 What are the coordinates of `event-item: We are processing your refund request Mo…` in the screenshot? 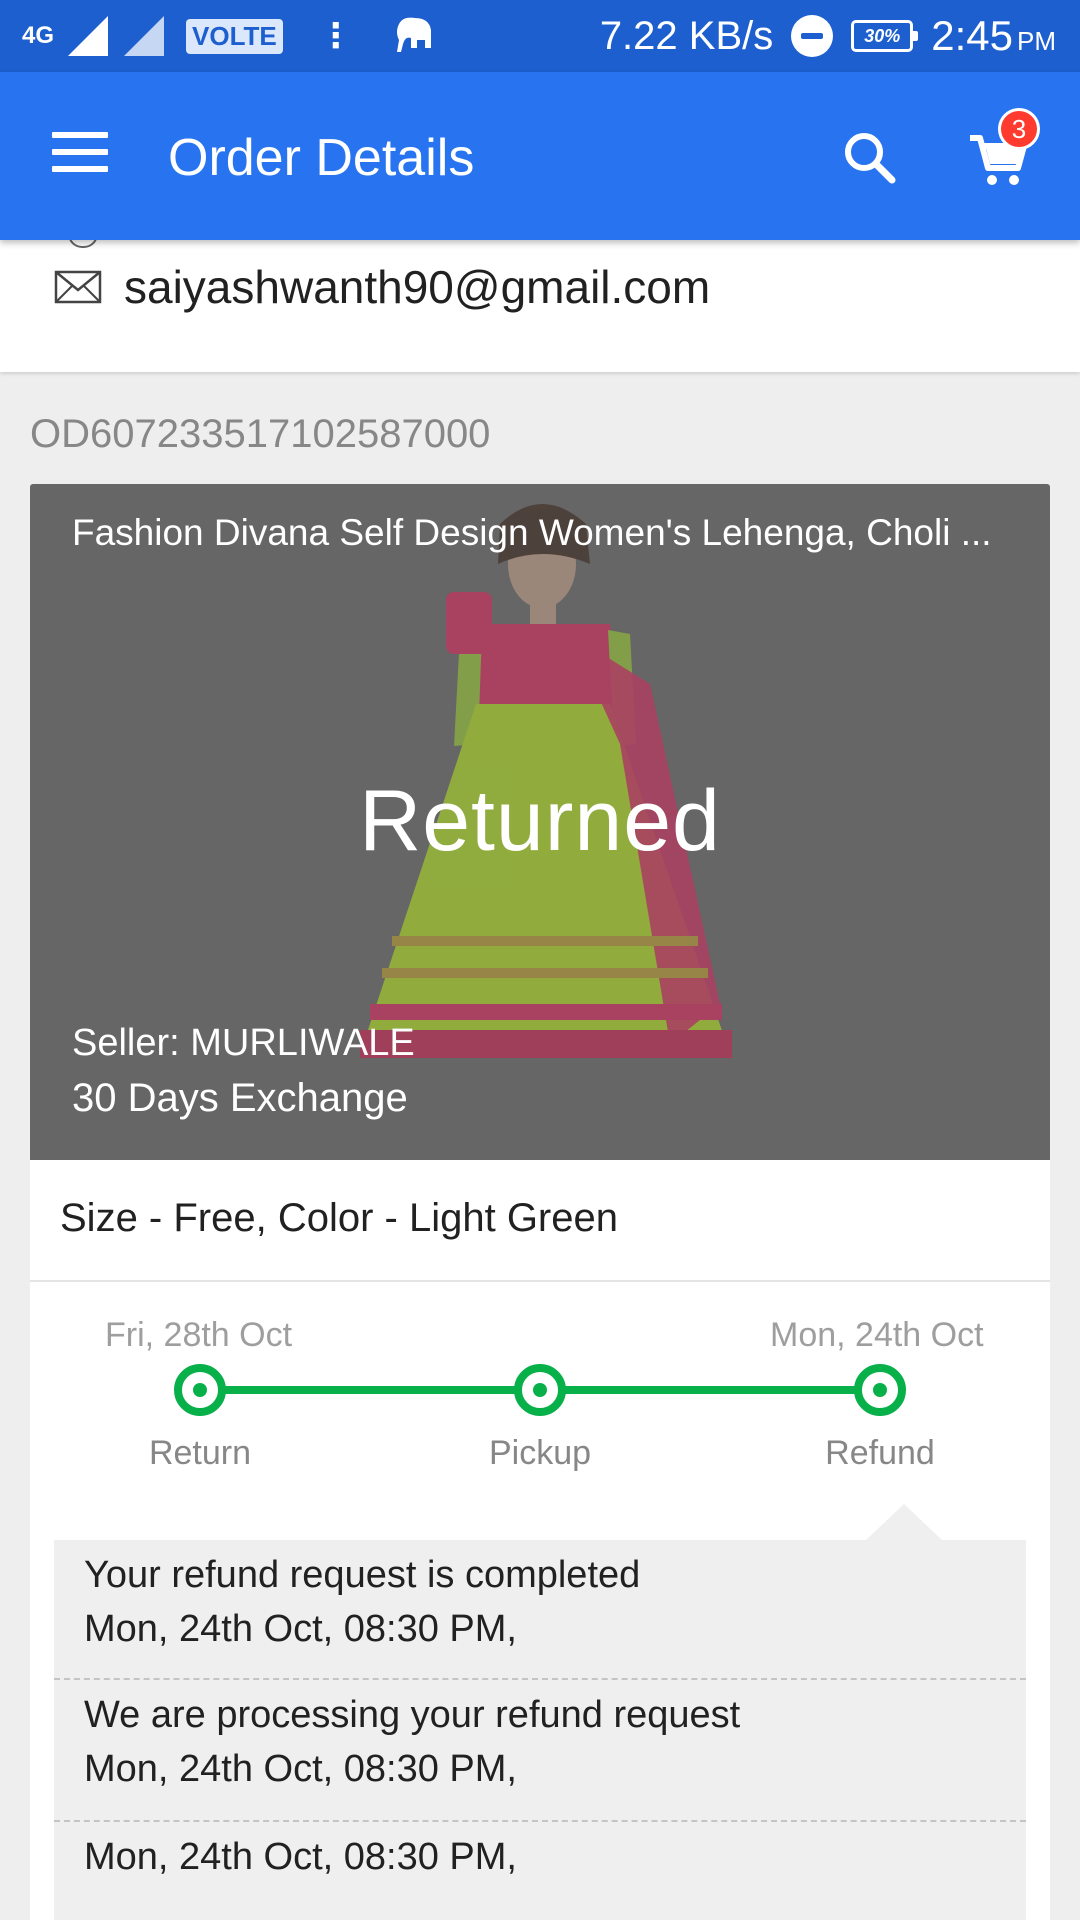 It's located at (540, 1742).